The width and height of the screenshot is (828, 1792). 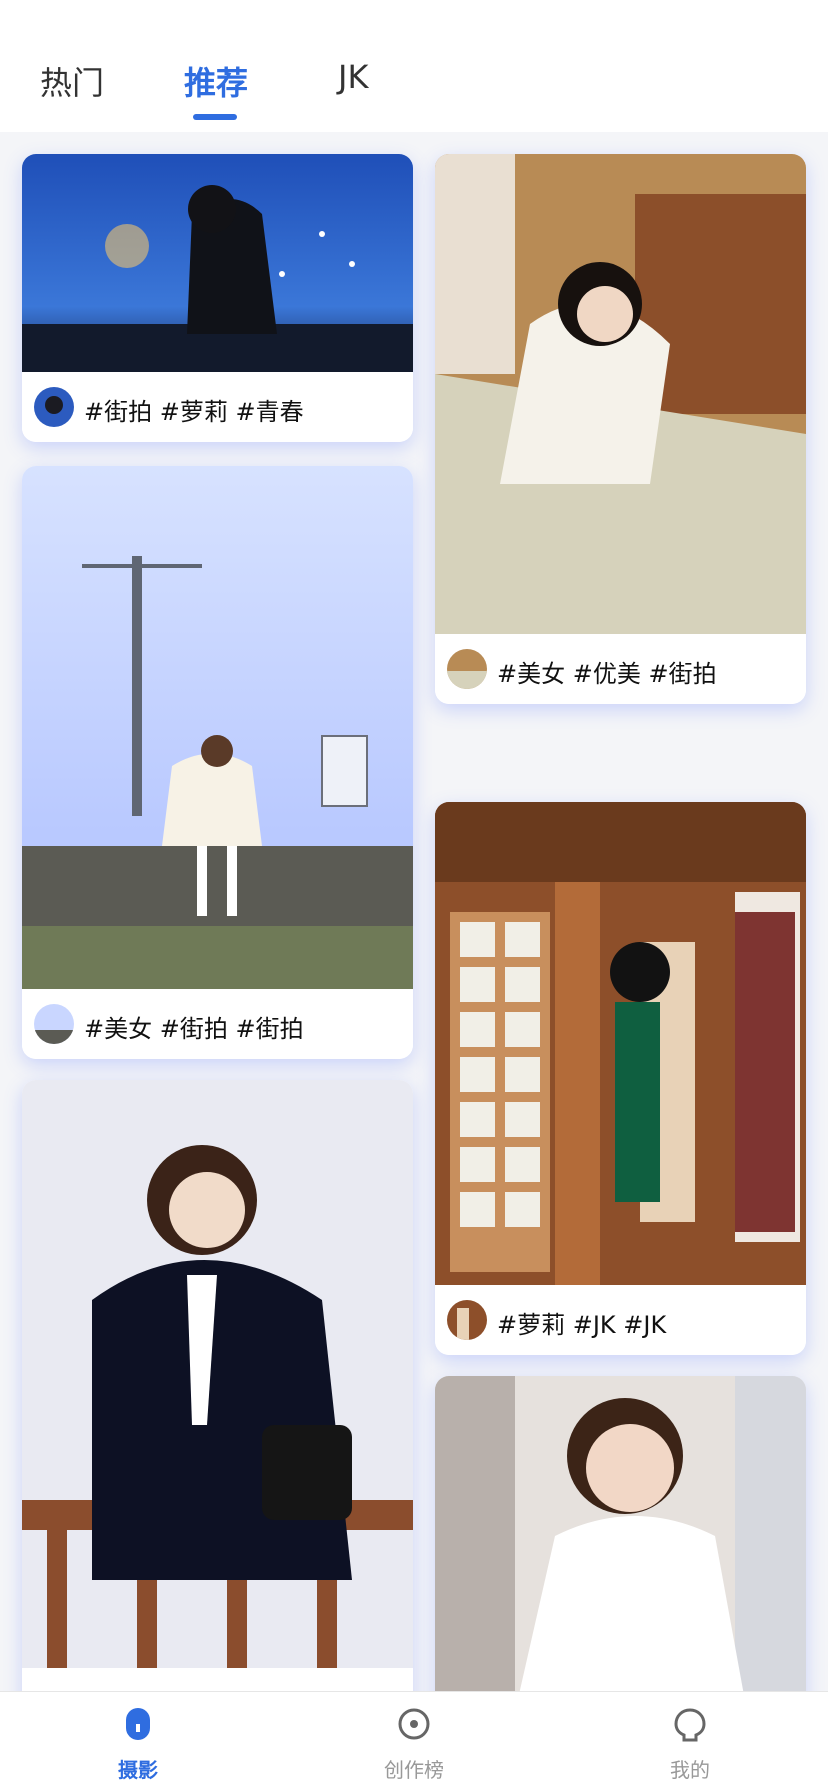 What do you see at coordinates (690, 1770) in the screenshot?
I see `nav-label: 我的` at bounding box center [690, 1770].